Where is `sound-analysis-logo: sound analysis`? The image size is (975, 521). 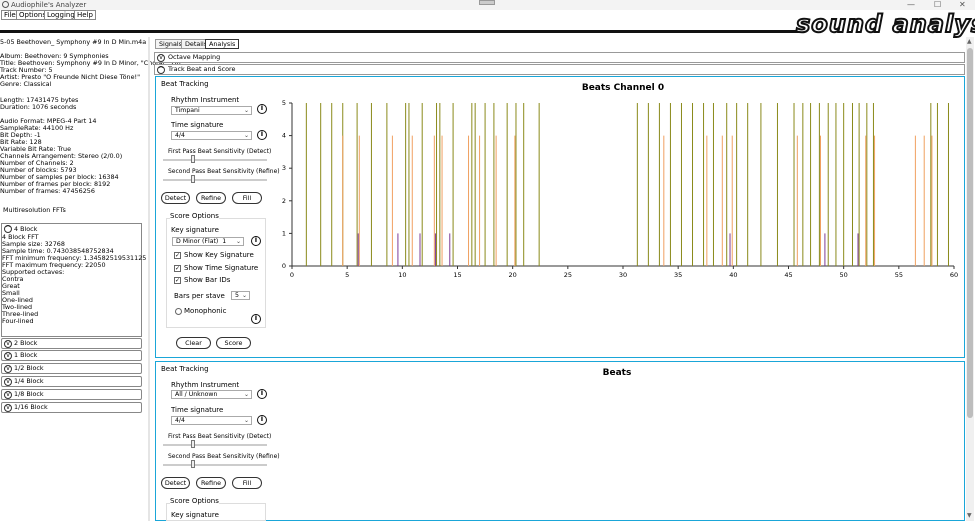
sound-analysis-logo: sound analysis is located at coordinates (885, 24).